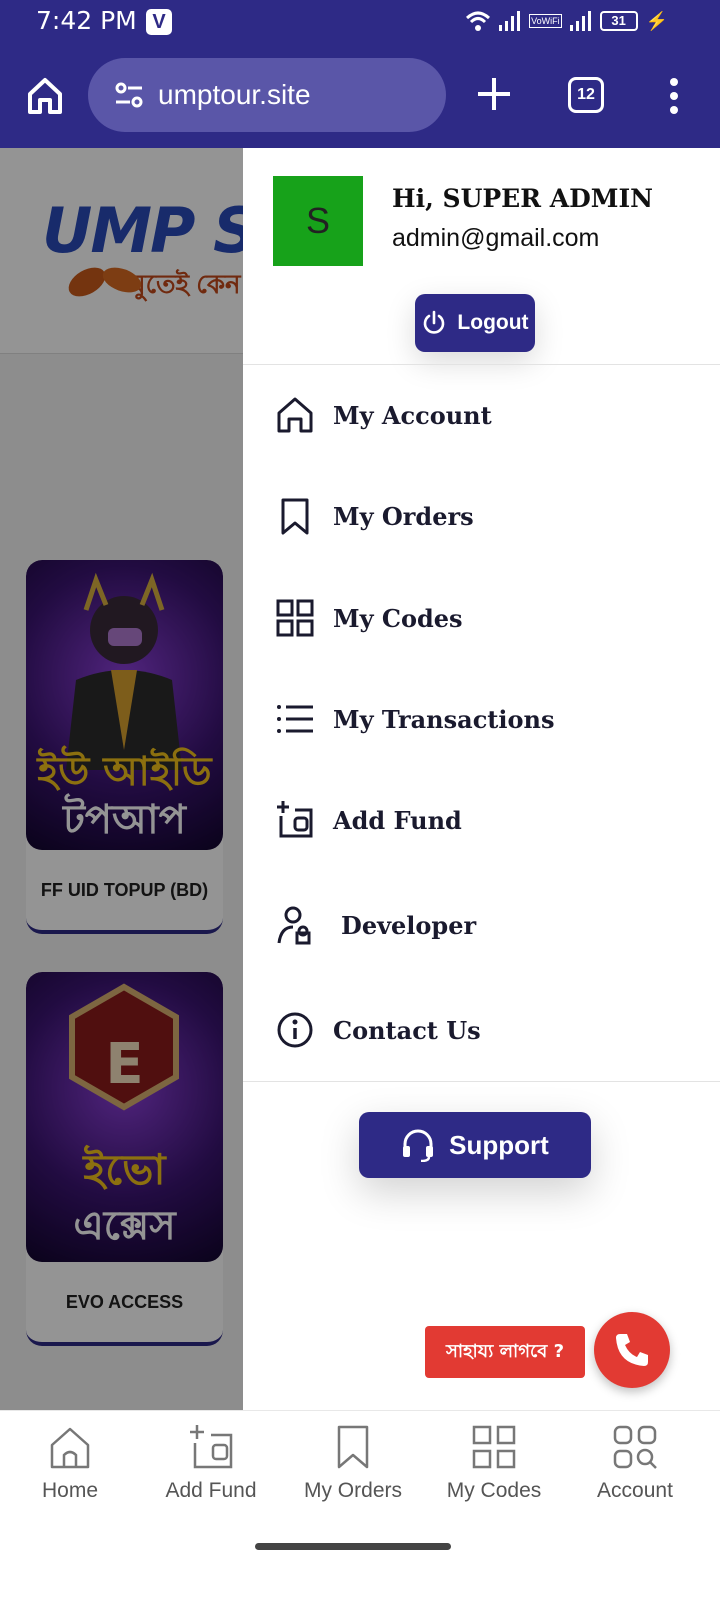 The image size is (720, 1600). I want to click on signal-icon, so click(510, 21).